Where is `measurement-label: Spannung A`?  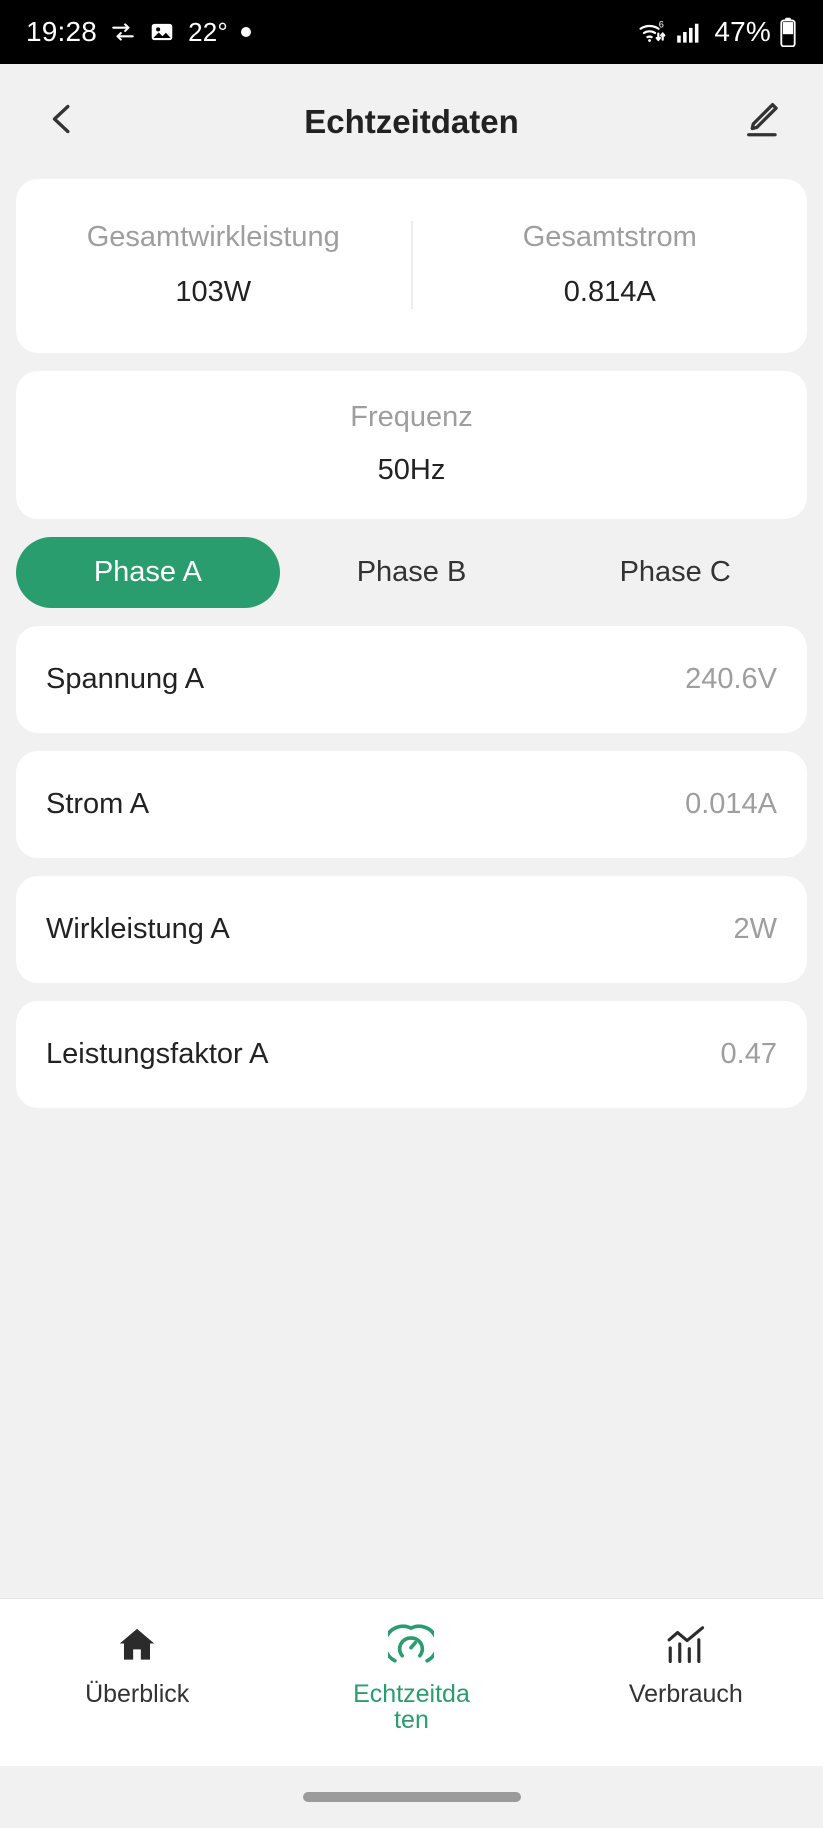 measurement-label: Spannung A is located at coordinates (125, 679).